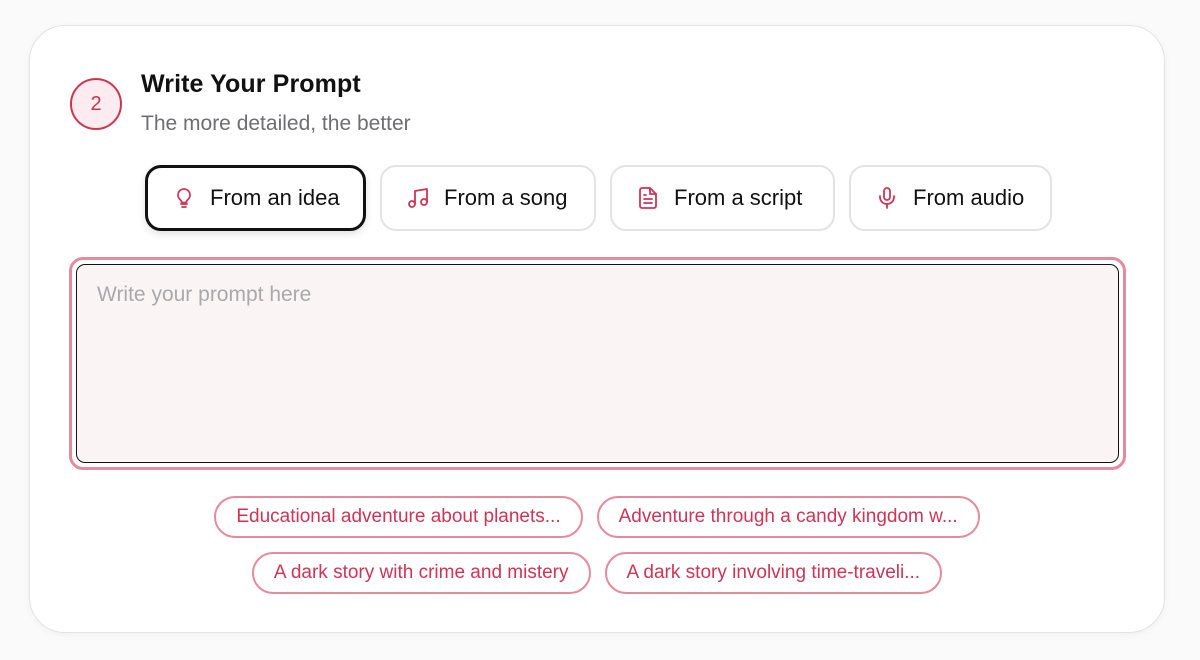 This screenshot has width=1200, height=660. What do you see at coordinates (251, 84) in the screenshot?
I see `section-title: Write Your Prompt` at bounding box center [251, 84].